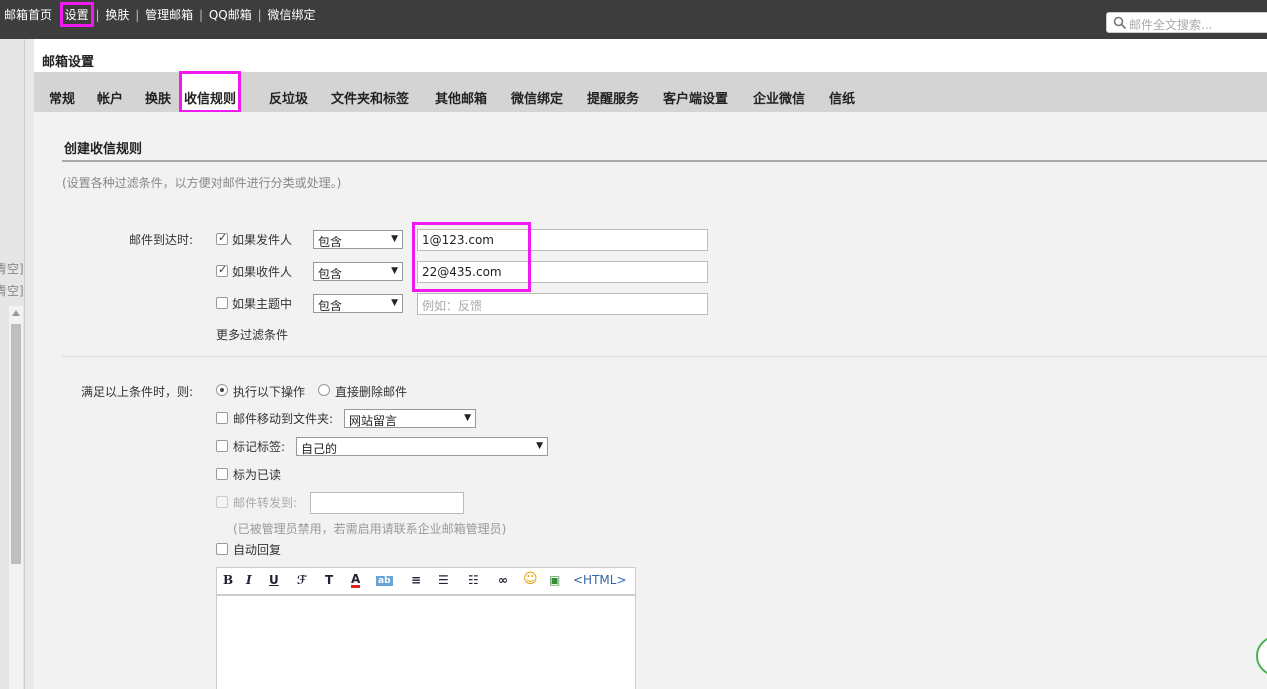  What do you see at coordinates (330, 242) in the screenshot?
I see `sender-operator-value: 包含` at bounding box center [330, 242].